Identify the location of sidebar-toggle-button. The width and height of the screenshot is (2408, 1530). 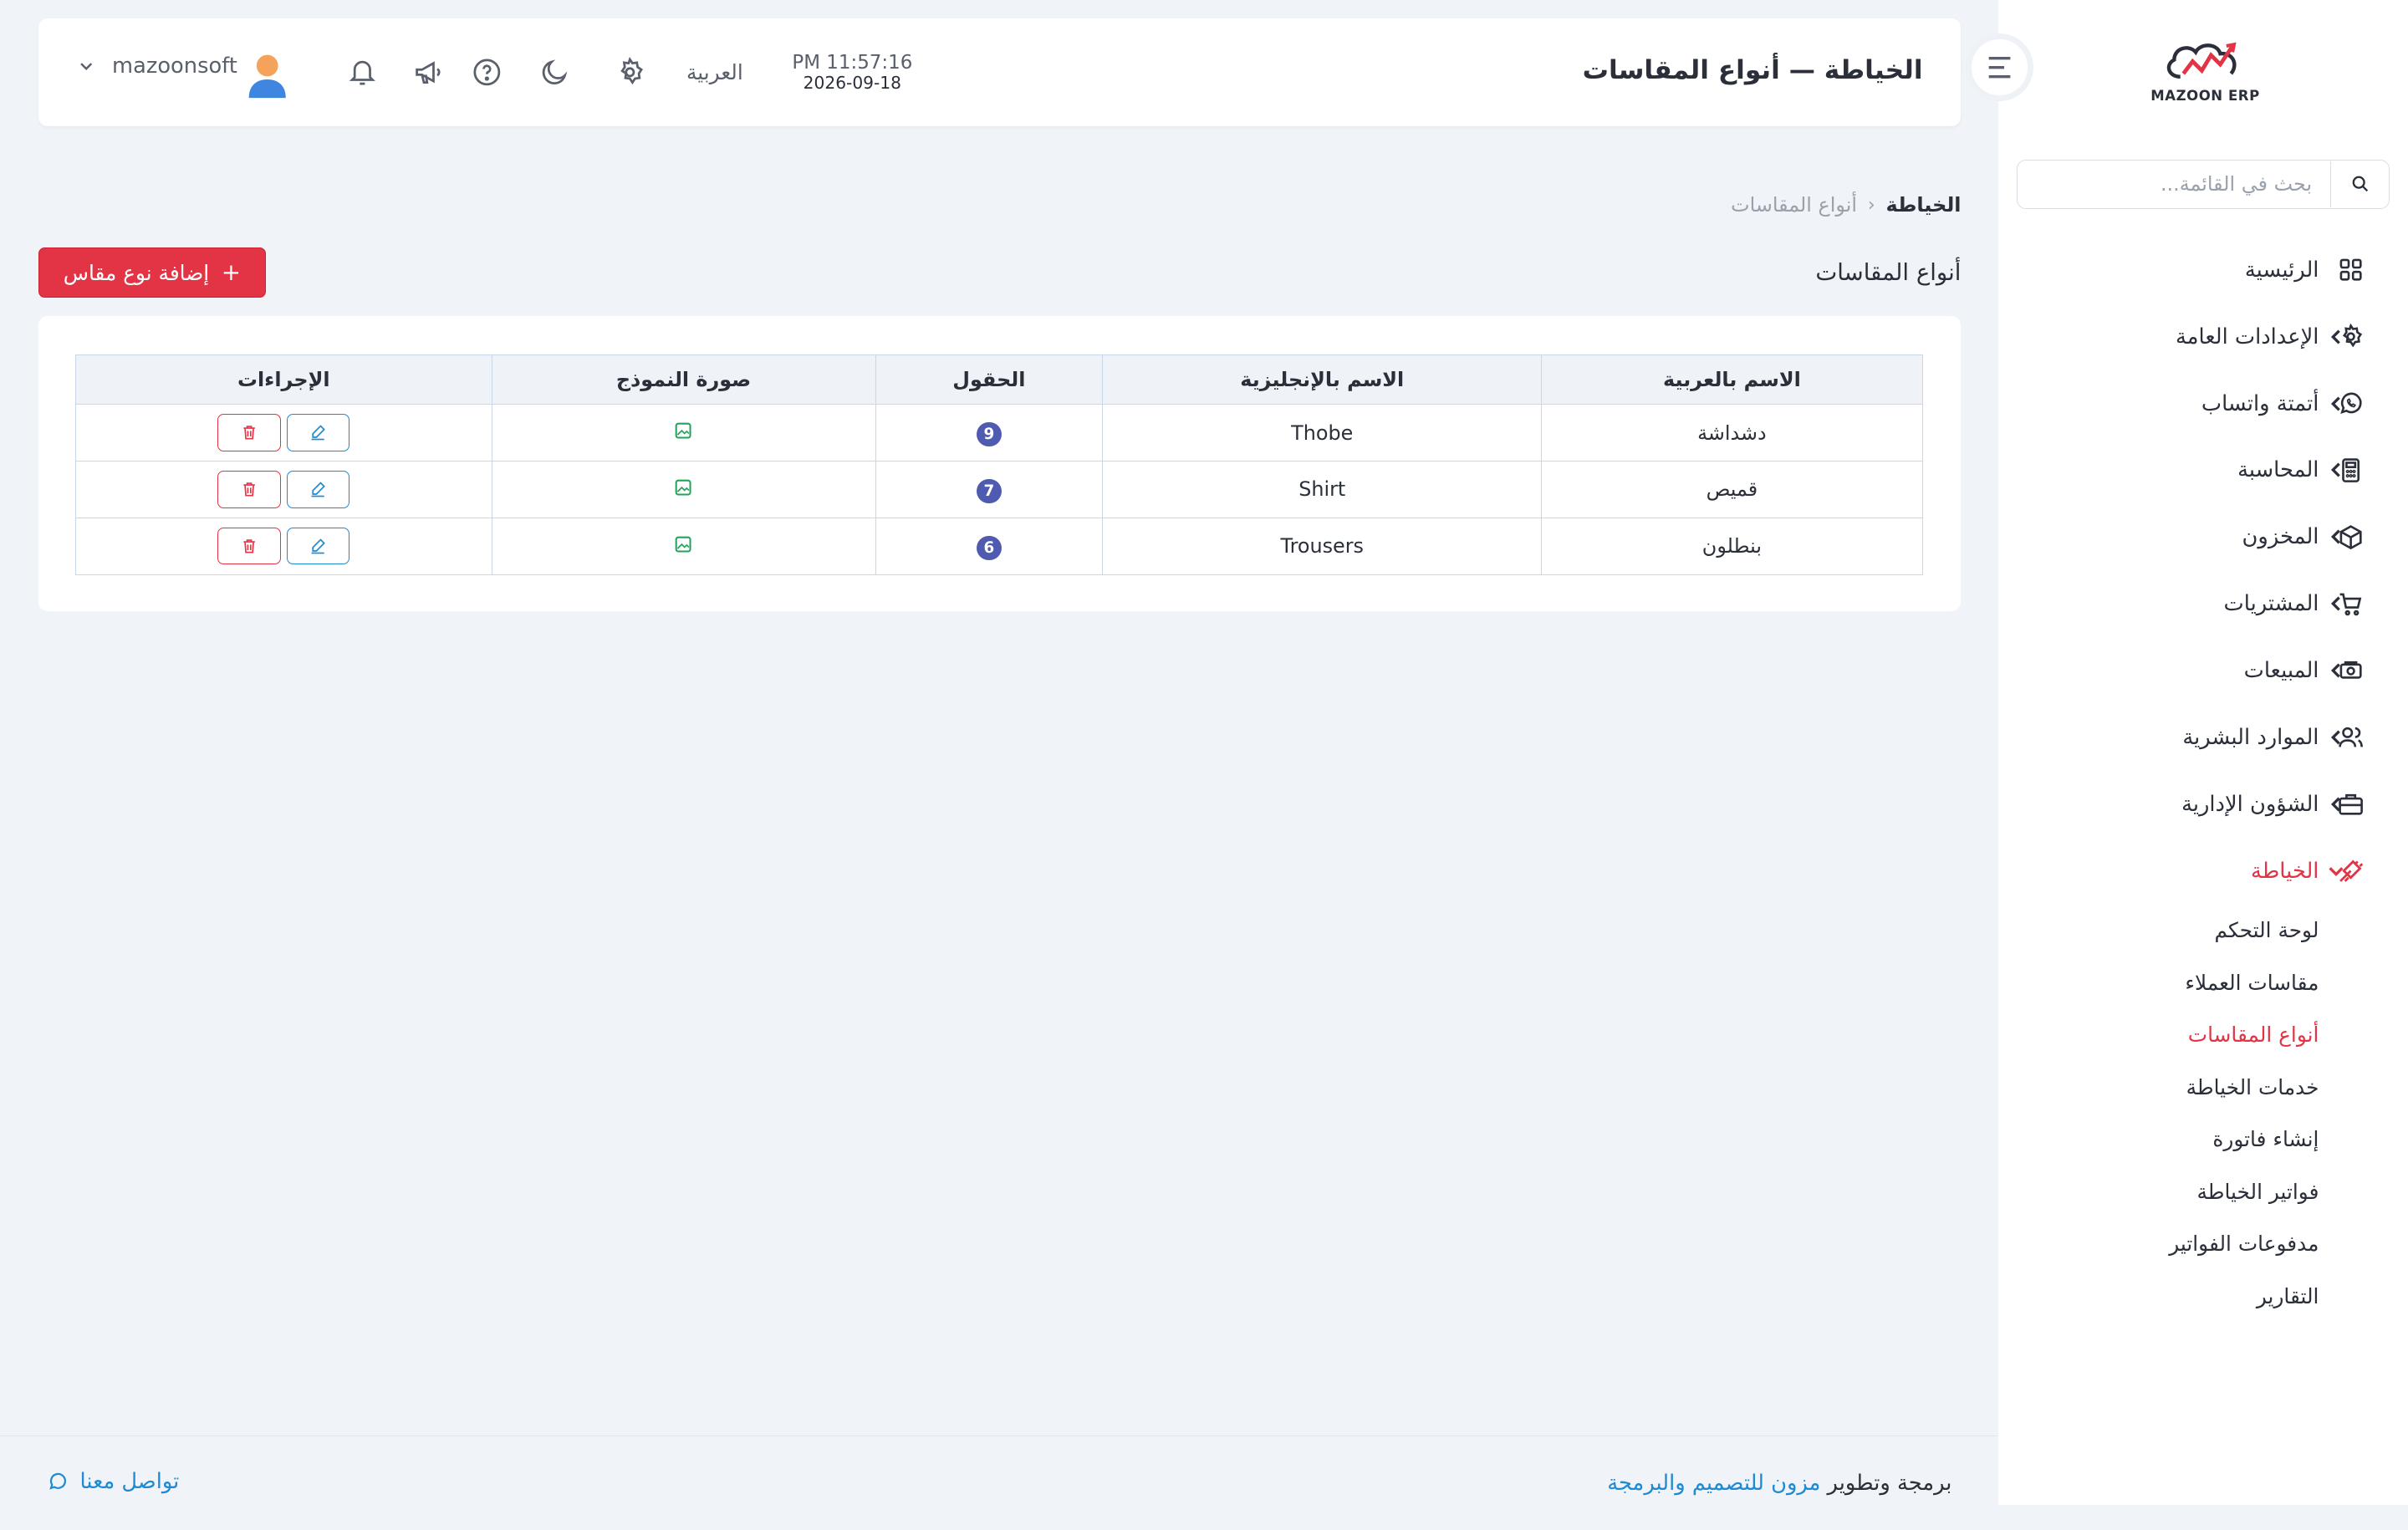
(1999, 67).